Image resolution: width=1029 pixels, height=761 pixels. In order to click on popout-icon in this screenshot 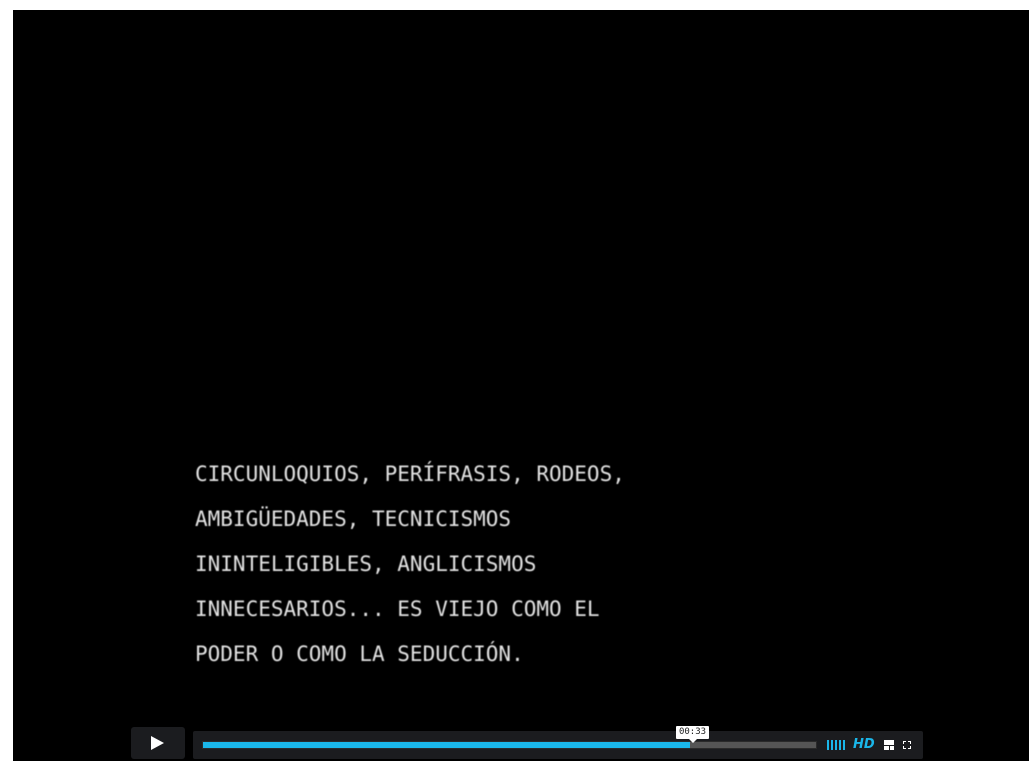, I will do `click(889, 745)`.